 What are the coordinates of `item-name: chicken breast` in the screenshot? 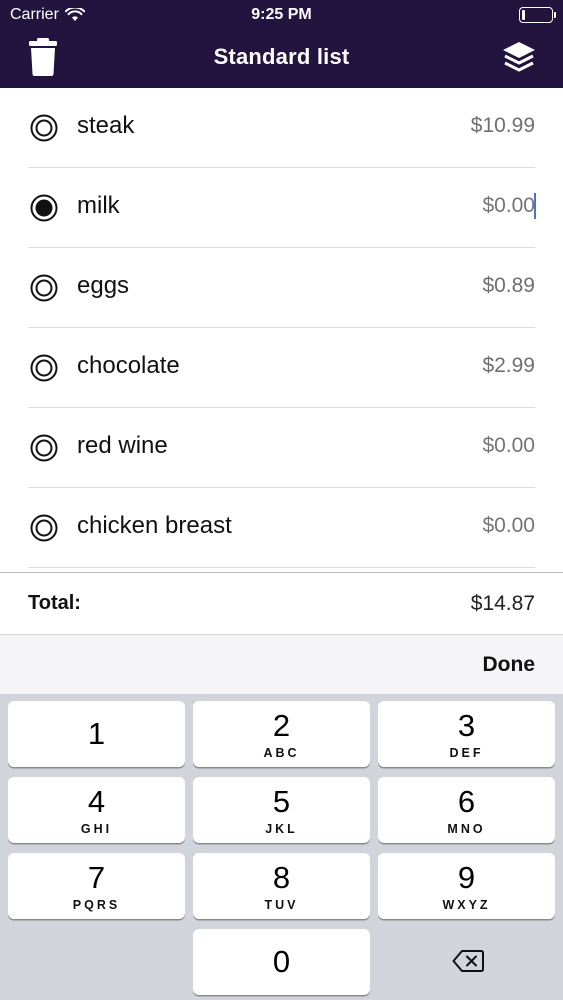 It's located at (154, 525).